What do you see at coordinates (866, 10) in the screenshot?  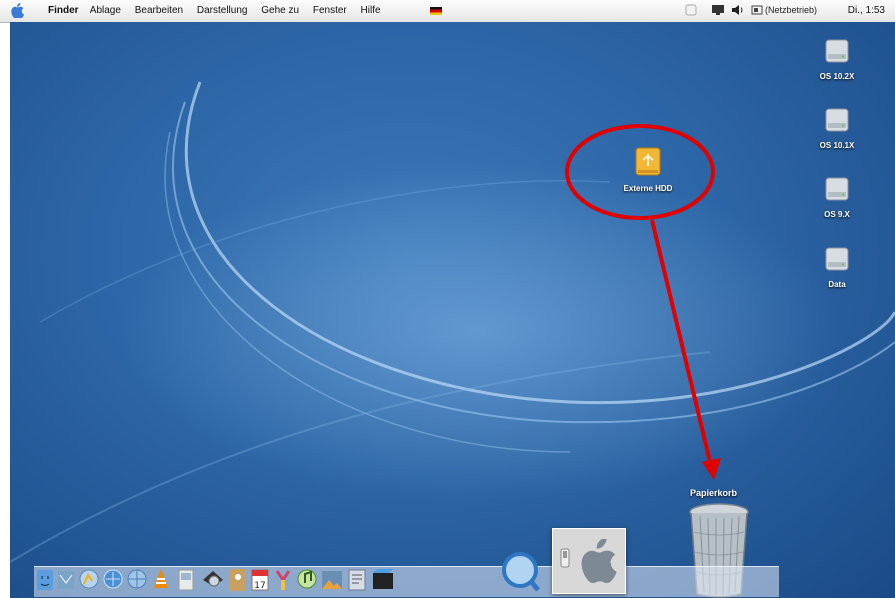 I see `menu-clock: Di., 1:53` at bounding box center [866, 10].